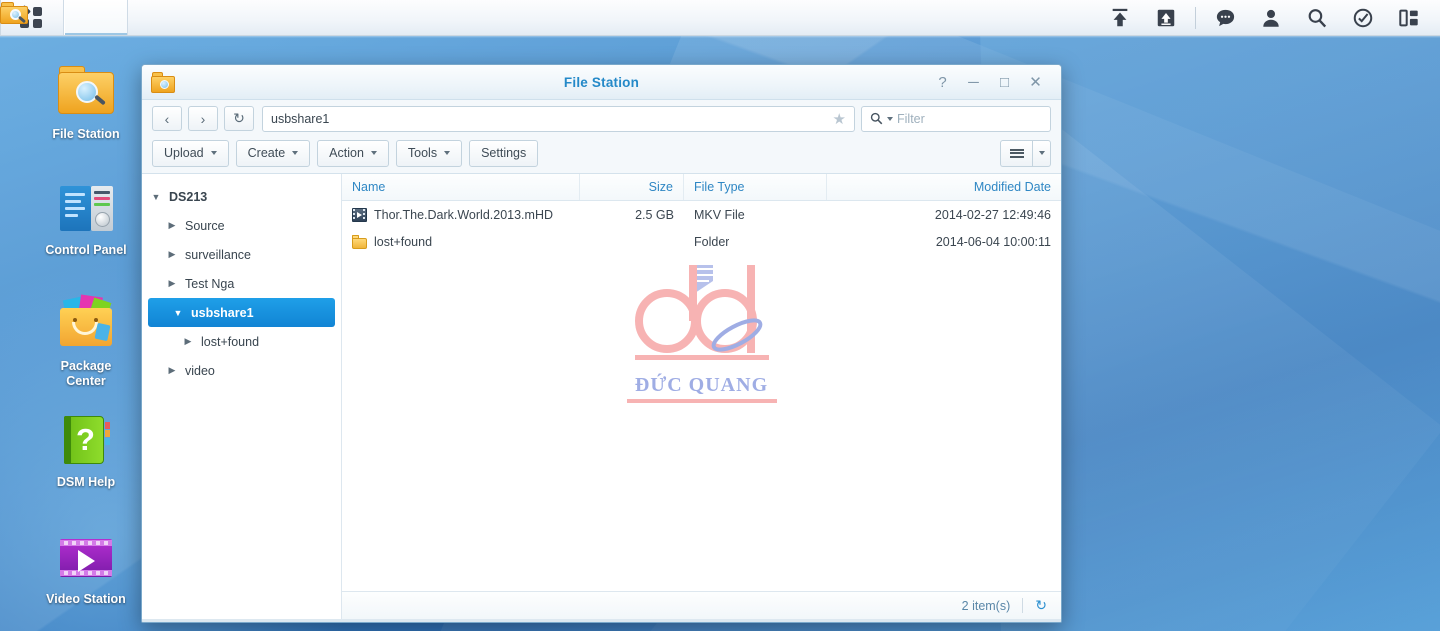  I want to click on tree-node-usbshare1: ▼ usbshare1, so click(241, 312).